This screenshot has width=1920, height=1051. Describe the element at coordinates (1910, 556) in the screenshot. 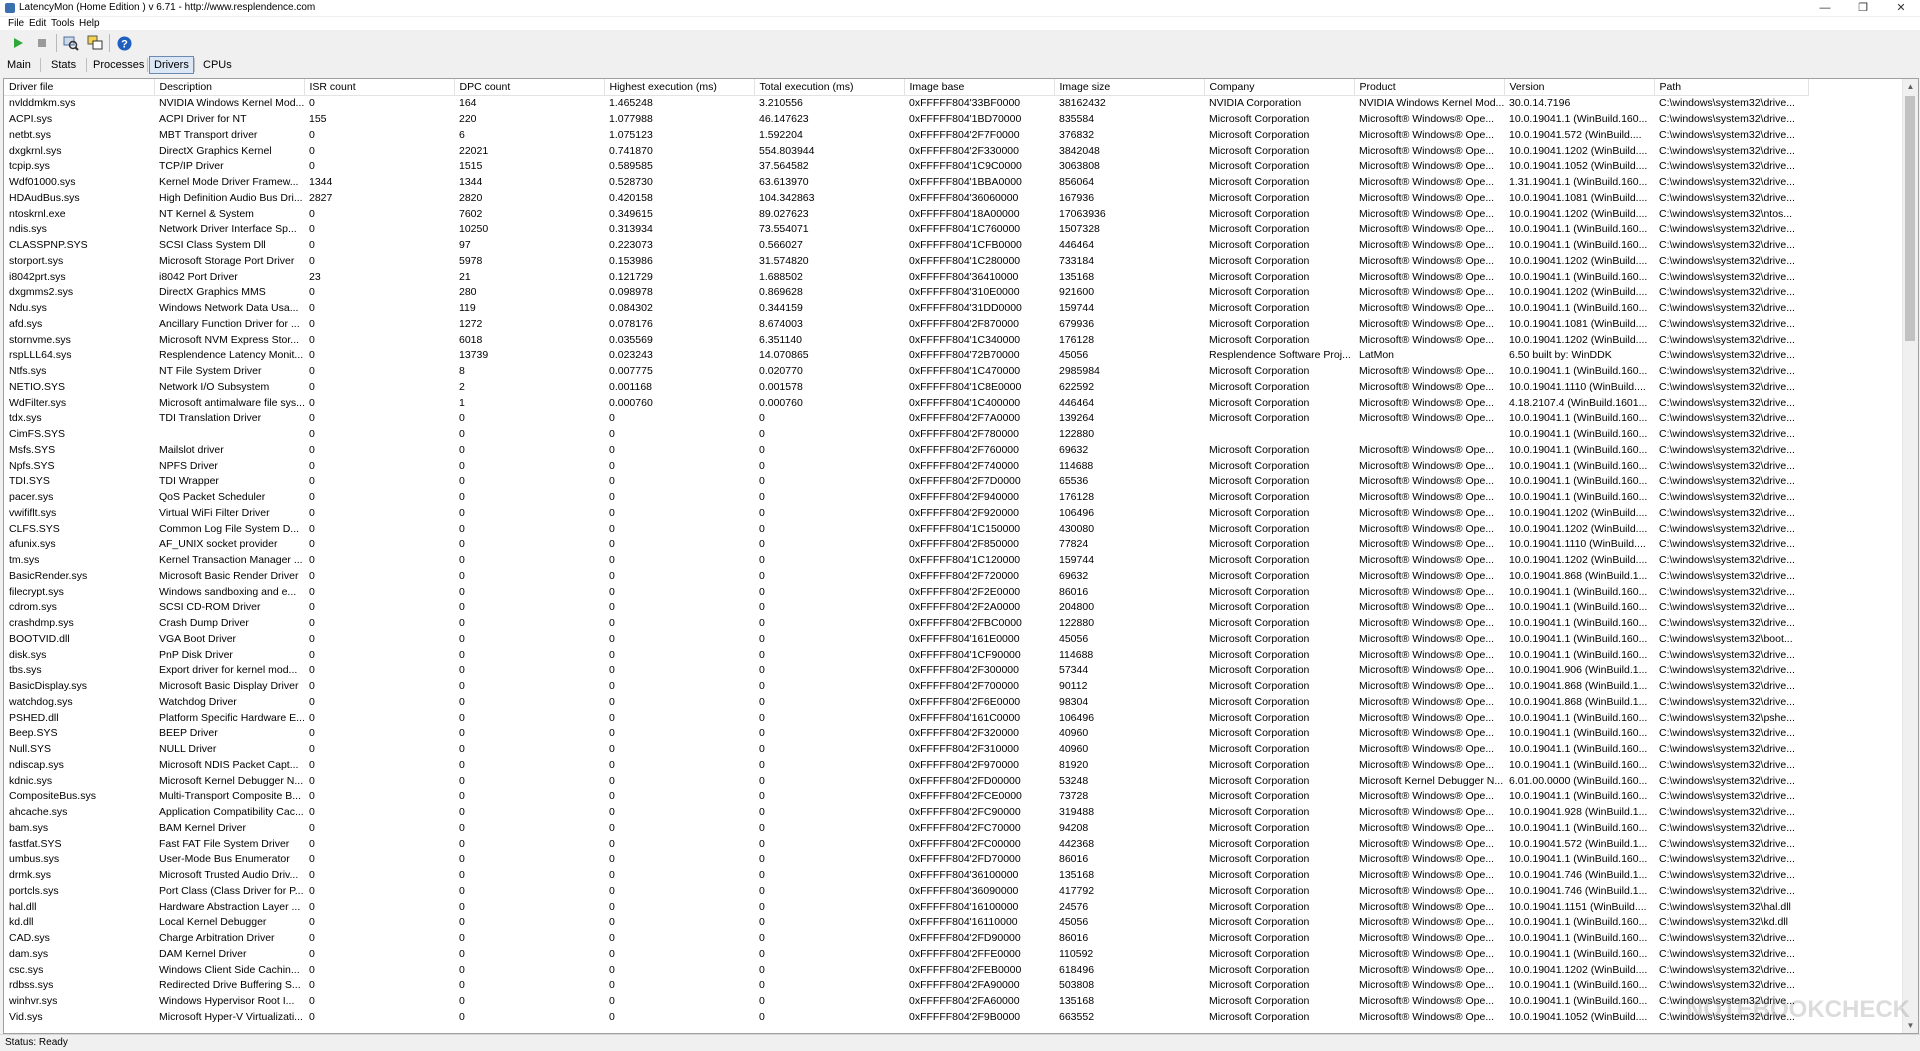

I see `vertical-scrollbar: ▲ ▼` at that location.